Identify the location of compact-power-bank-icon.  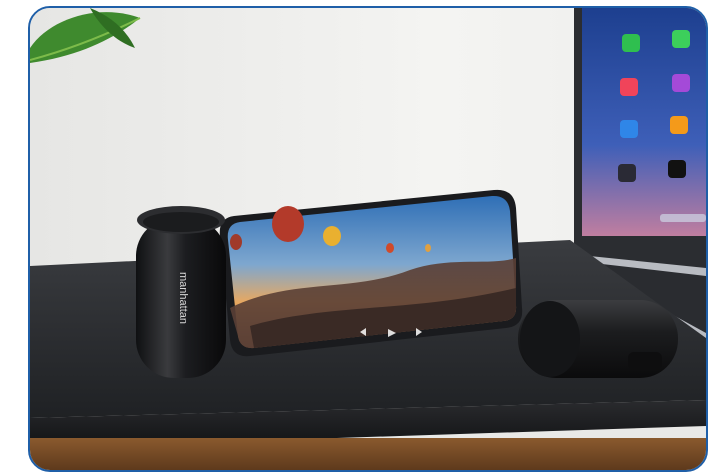
(598, 339).